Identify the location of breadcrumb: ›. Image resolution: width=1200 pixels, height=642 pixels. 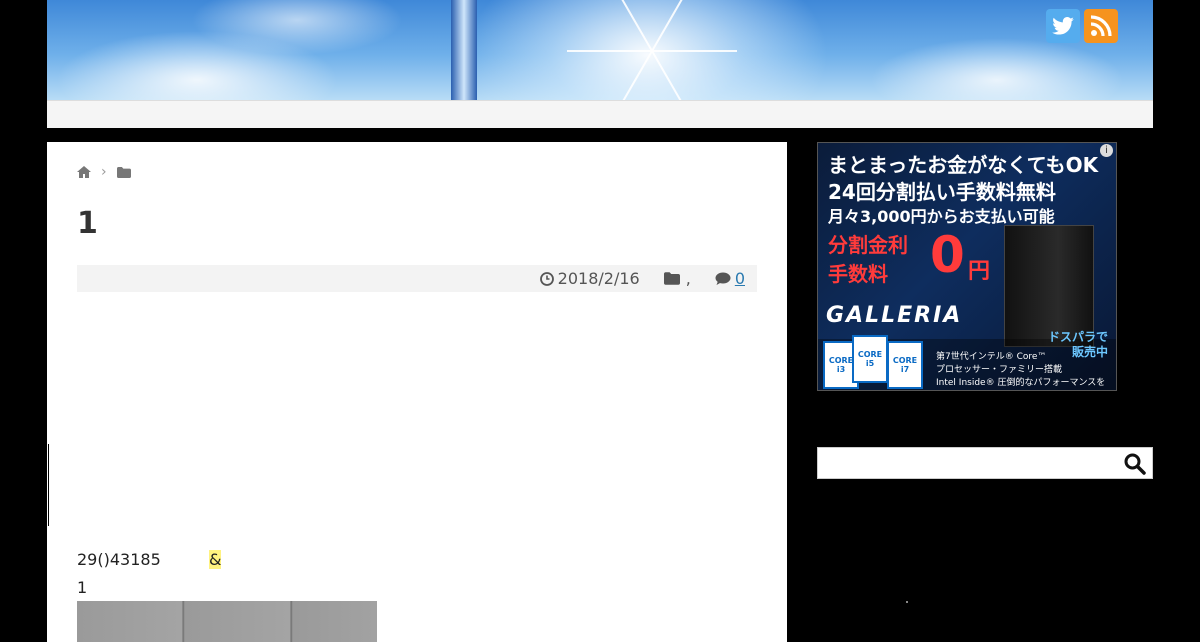
(104, 172).